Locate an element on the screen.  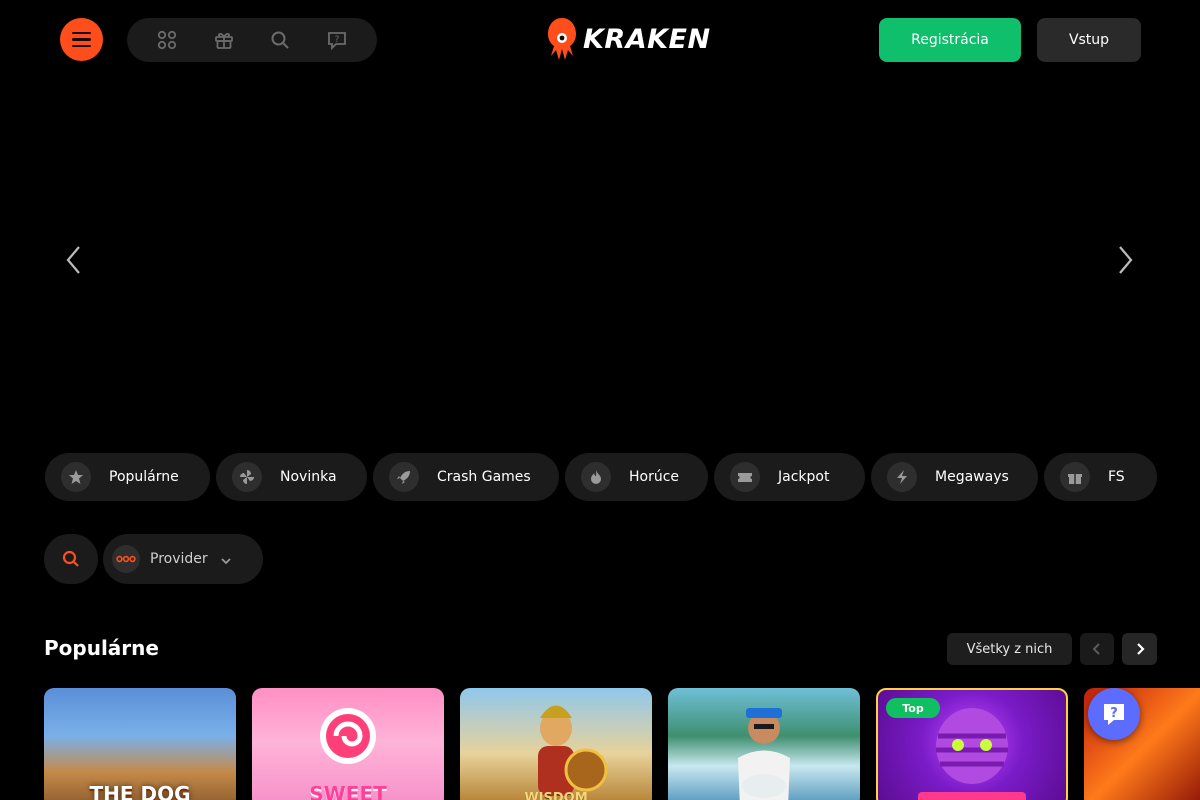
tab-crash-games: Crash Games is located at coordinates (466, 477).